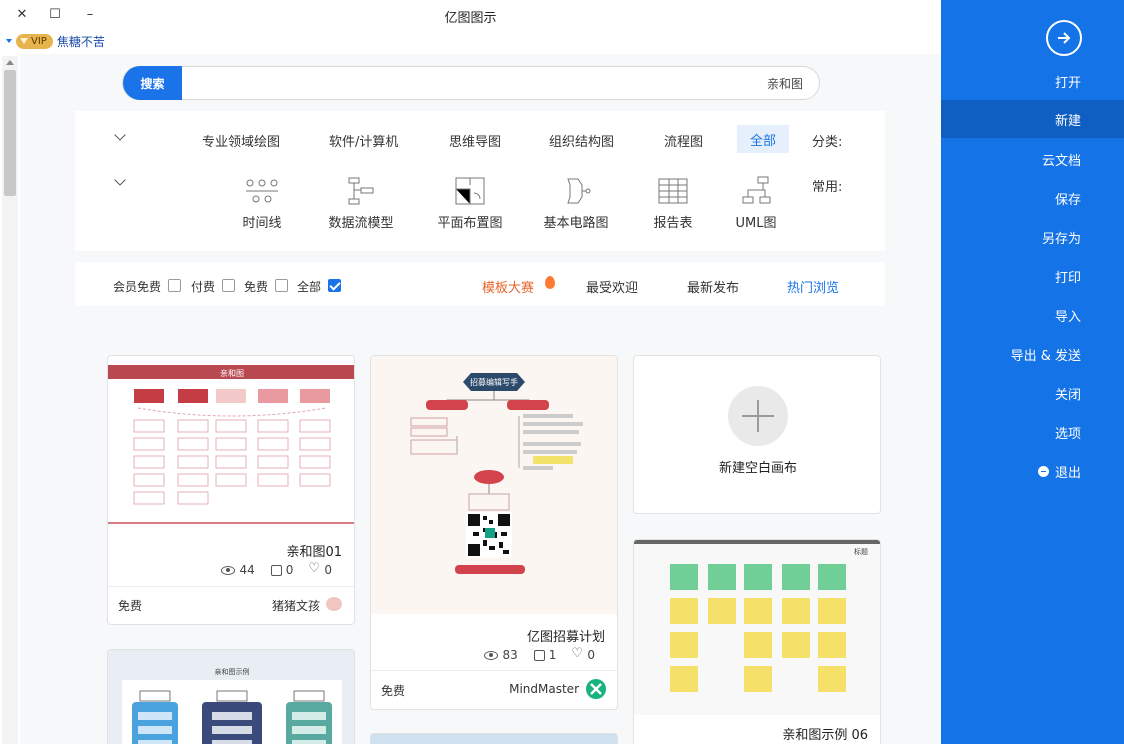  I want to click on exit-icon, so click(1043, 471).